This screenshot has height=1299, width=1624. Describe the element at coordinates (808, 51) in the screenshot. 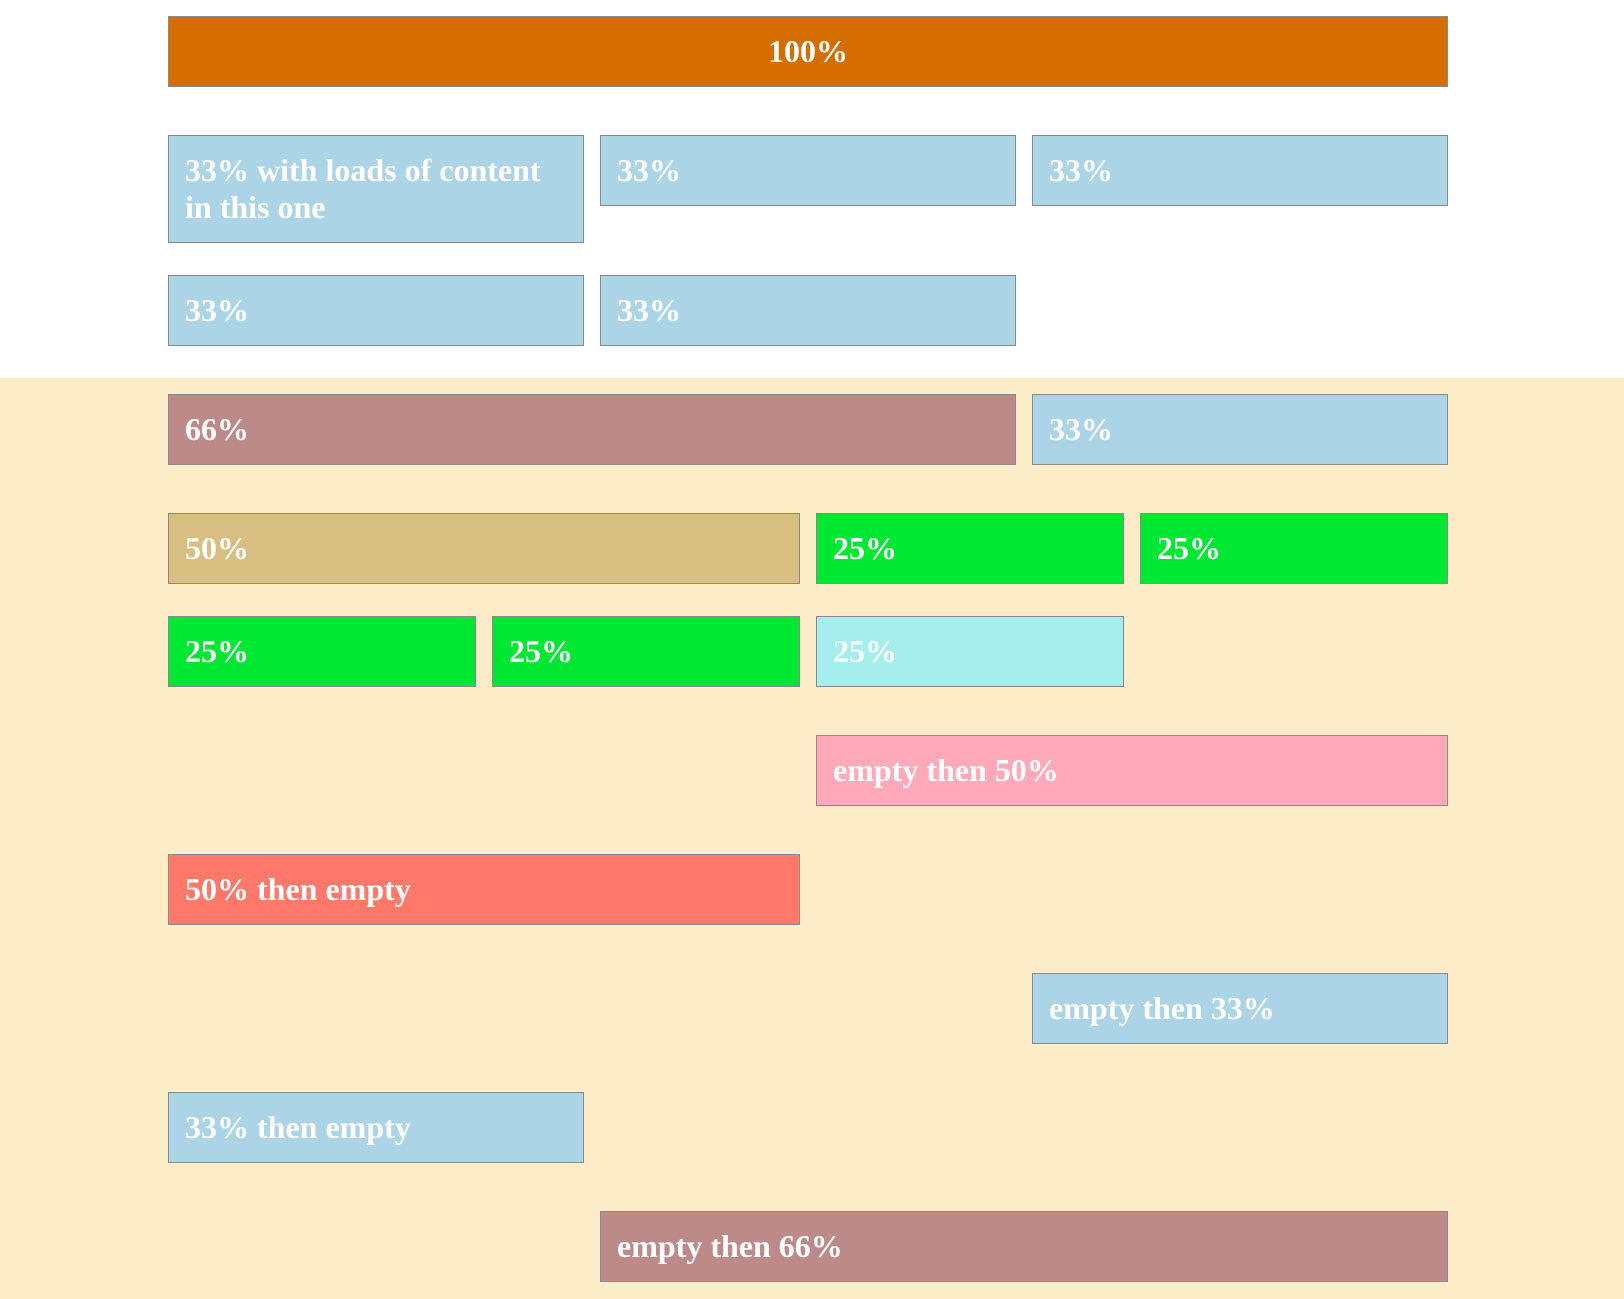

I see `cell-100-percent: 100%` at that location.